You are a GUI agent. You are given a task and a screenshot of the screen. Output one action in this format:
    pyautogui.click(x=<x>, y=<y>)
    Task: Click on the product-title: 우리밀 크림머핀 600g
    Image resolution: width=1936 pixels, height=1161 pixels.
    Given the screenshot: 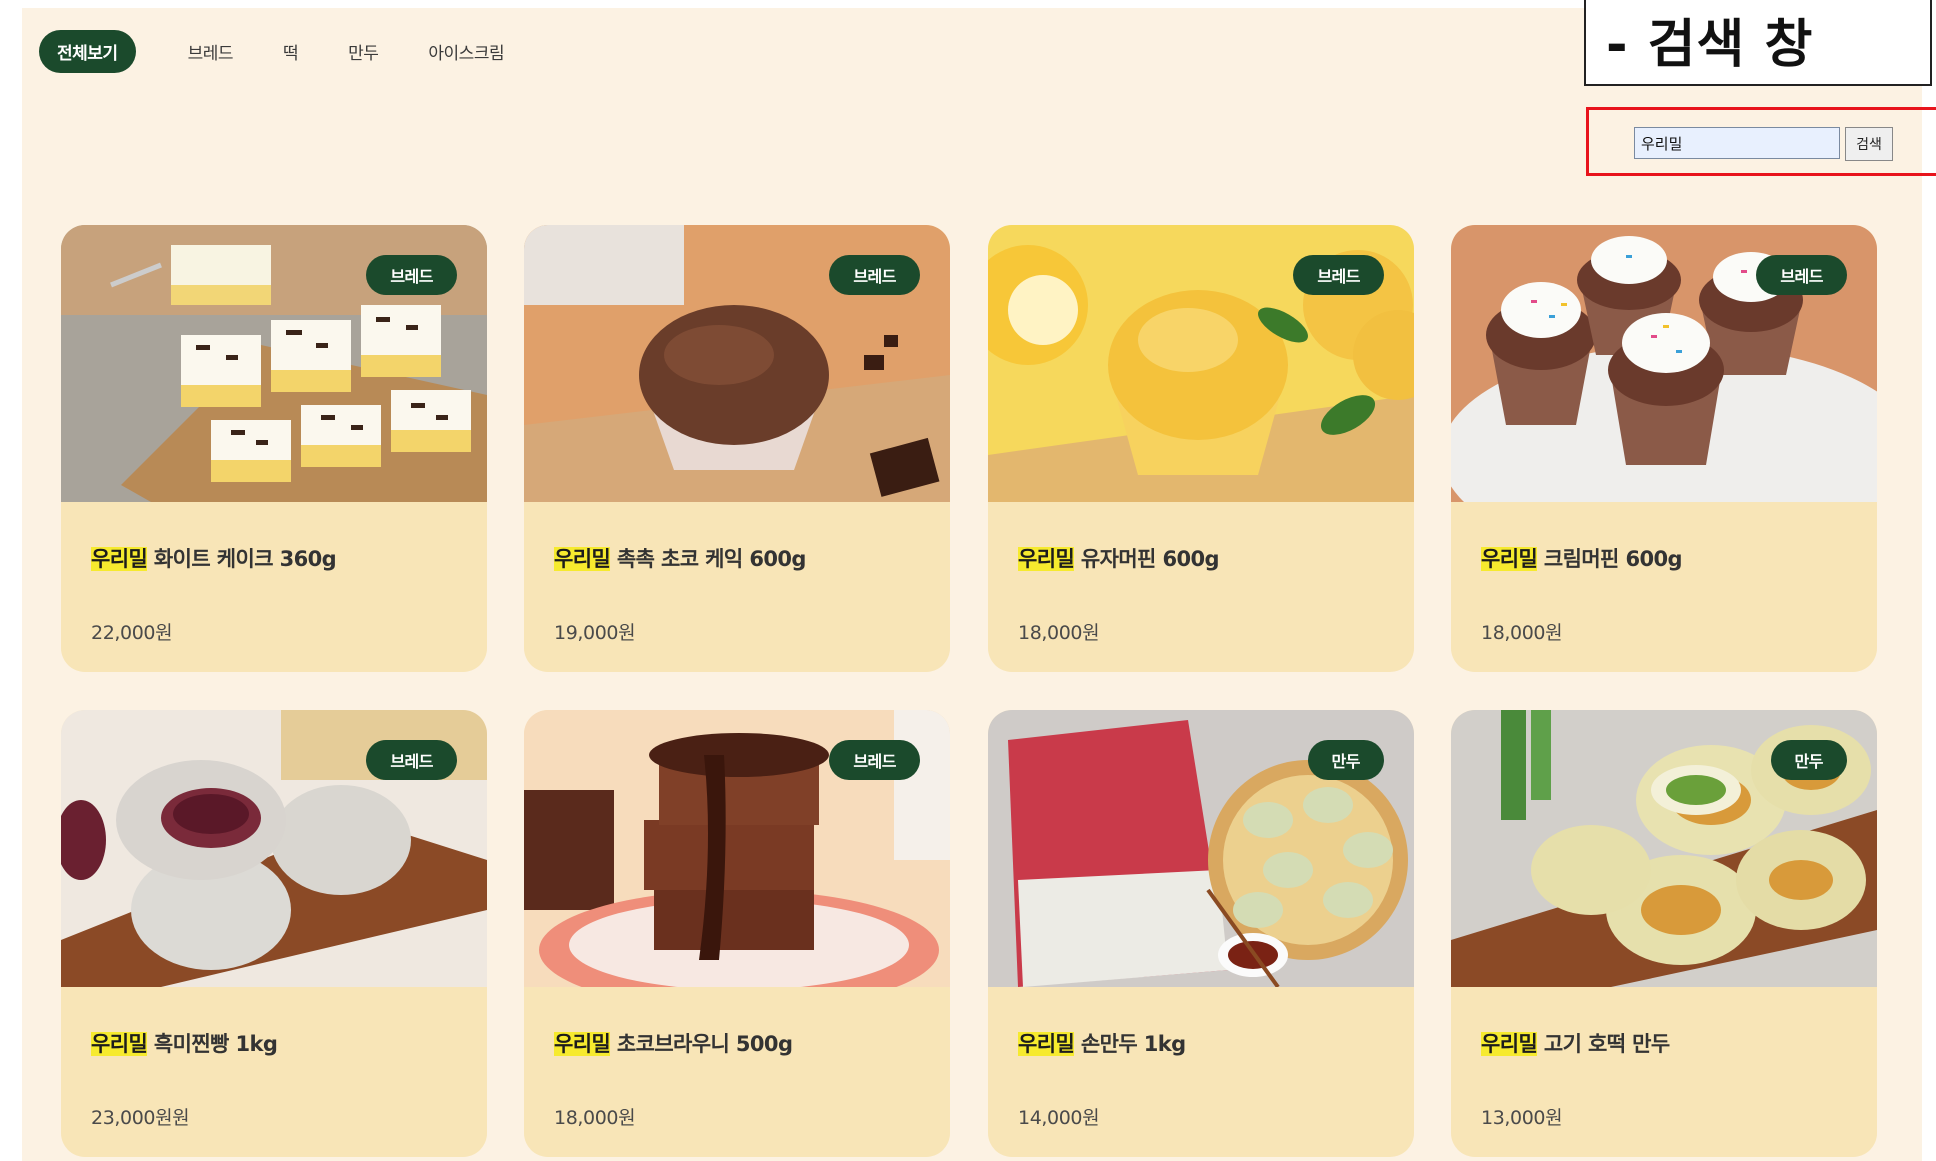 What is the action you would take?
    pyautogui.click(x=1582, y=558)
    